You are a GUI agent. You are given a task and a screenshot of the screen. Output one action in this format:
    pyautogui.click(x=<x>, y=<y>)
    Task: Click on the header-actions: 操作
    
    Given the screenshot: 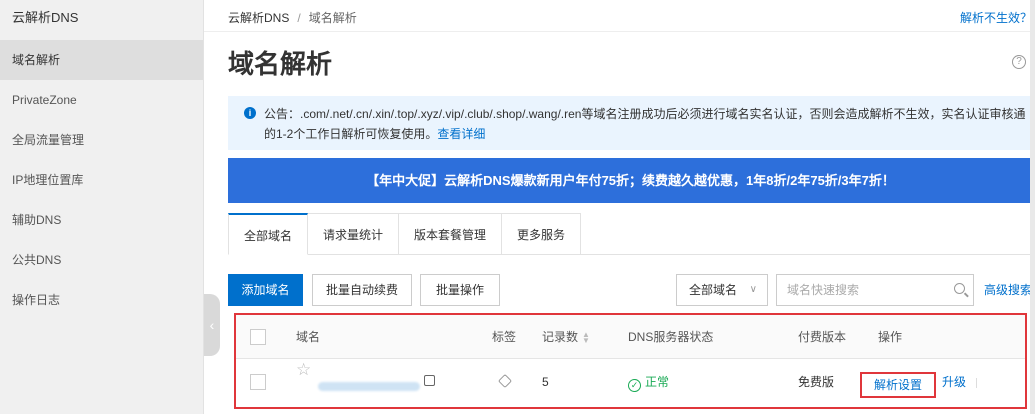 What is the action you would take?
    pyautogui.click(x=890, y=337)
    